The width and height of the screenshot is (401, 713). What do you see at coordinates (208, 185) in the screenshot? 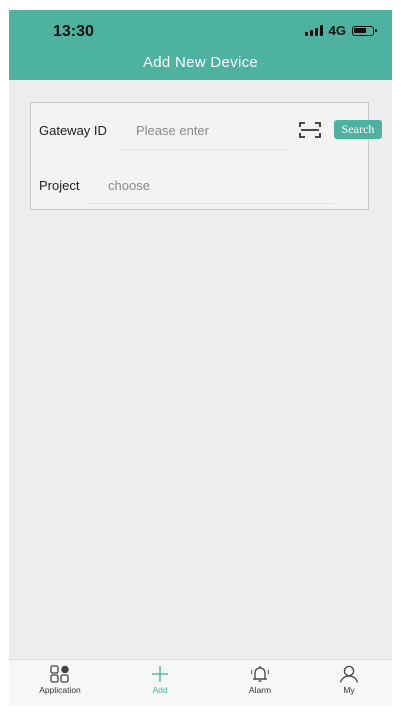
I see `project-select` at bounding box center [208, 185].